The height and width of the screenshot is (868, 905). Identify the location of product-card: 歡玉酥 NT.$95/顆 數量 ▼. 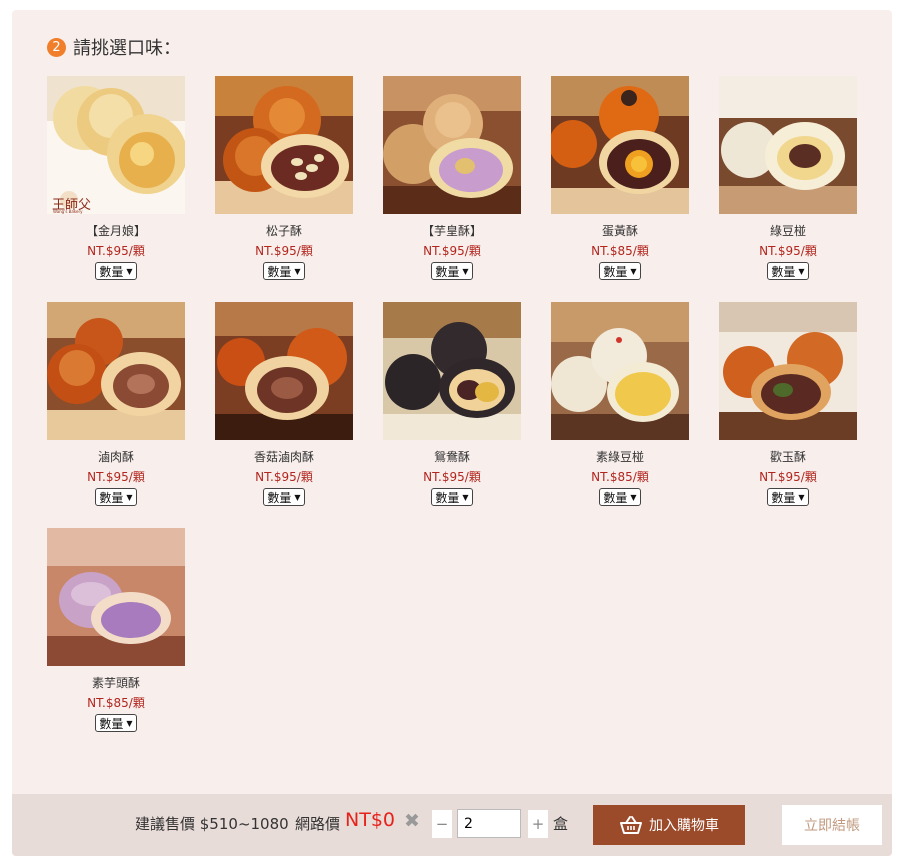
(788, 404).